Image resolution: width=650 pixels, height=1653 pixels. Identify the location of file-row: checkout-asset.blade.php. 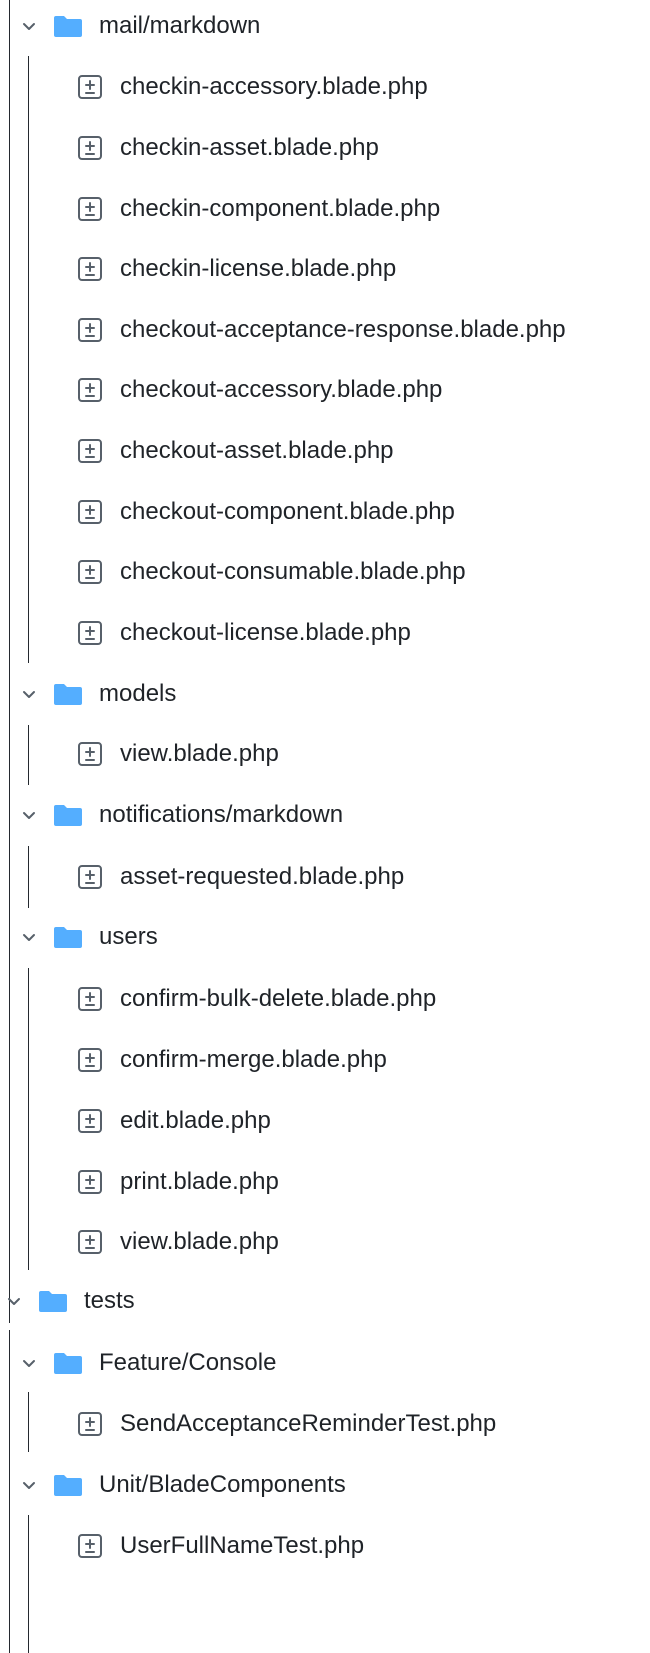
(235, 451).